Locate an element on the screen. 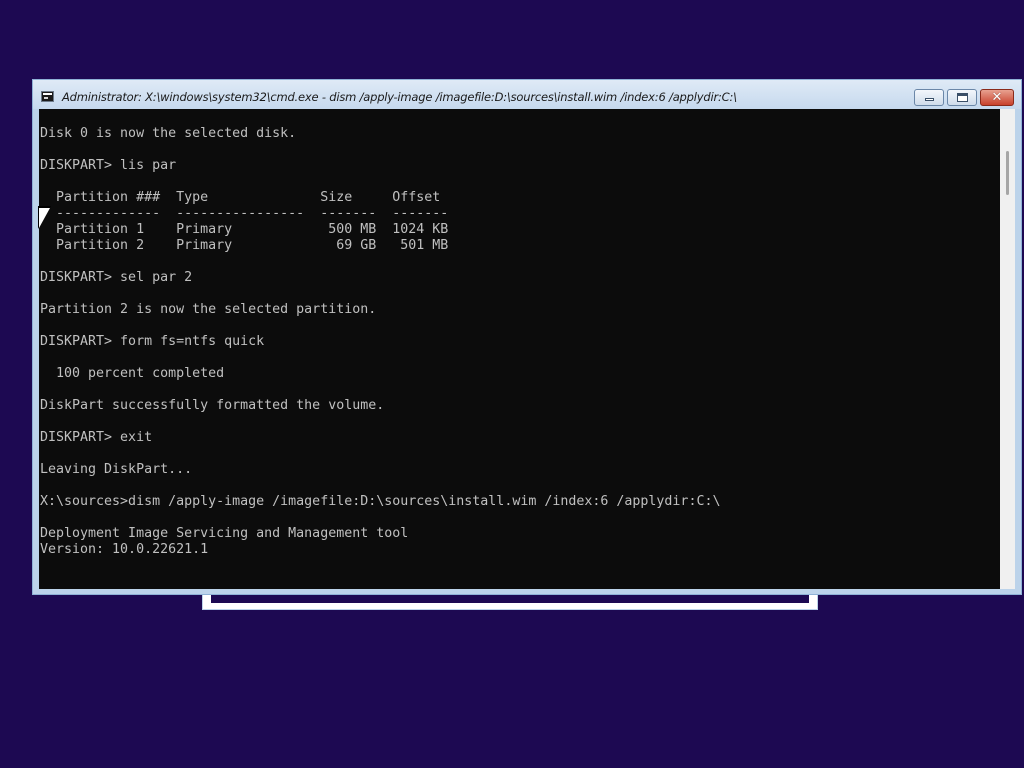  maximize-button is located at coordinates (962, 97).